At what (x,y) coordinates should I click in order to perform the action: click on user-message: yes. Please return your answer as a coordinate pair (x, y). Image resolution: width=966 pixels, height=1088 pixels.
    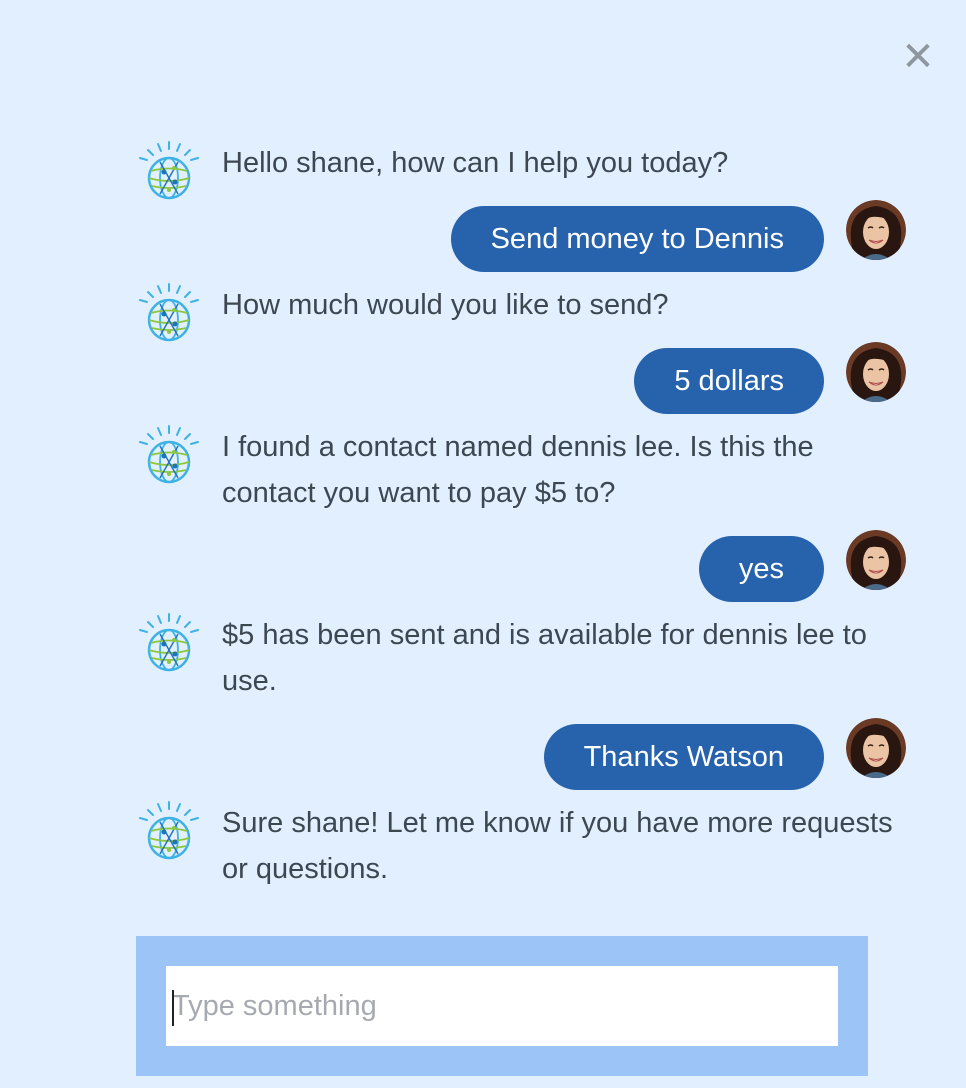
    Looking at the image, I should click on (483, 566).